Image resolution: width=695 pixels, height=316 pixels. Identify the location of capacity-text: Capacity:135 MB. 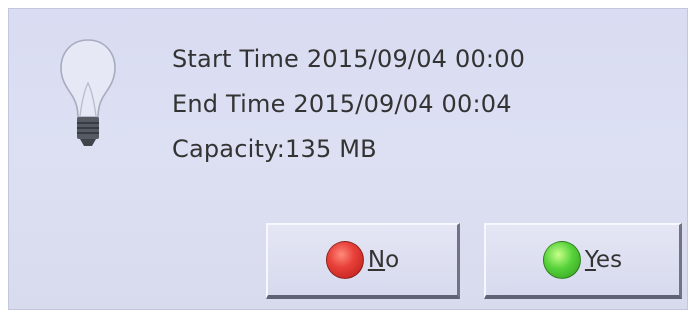
(274, 149).